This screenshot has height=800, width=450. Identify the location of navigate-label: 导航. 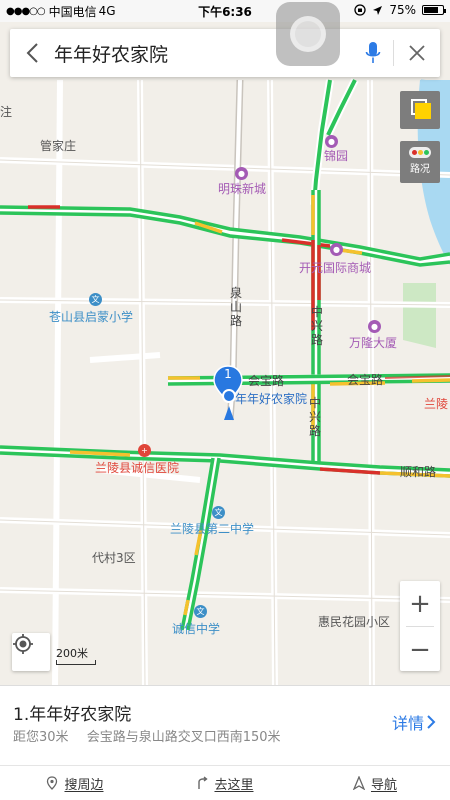
(383, 785).